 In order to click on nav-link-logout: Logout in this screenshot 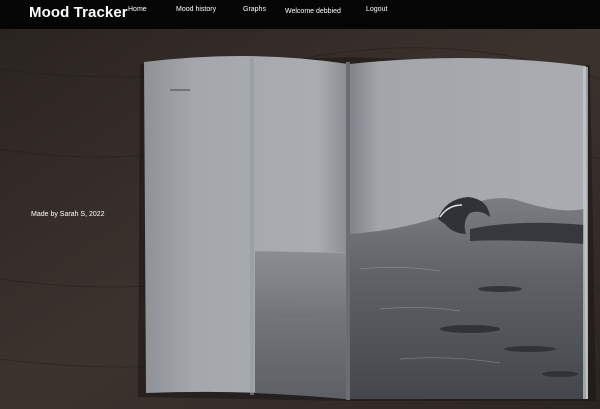, I will do `click(376, 9)`.